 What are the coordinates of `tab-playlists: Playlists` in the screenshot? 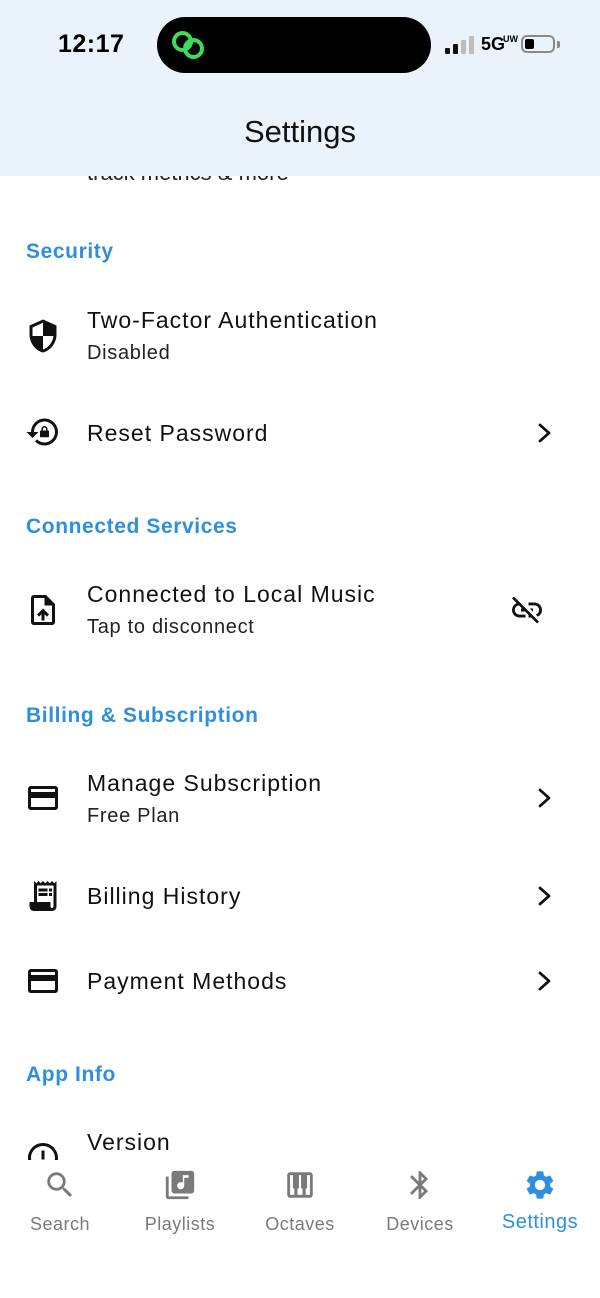 It's located at (180, 1208).